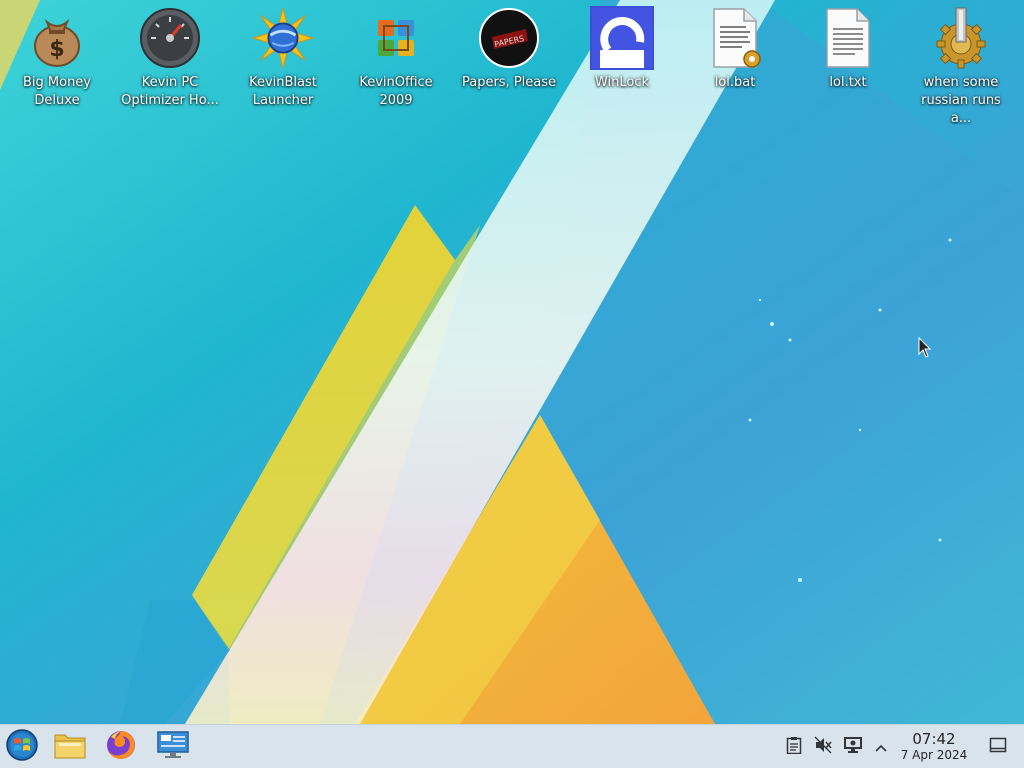 The height and width of the screenshot is (768, 1024). Describe the element at coordinates (396, 91) in the screenshot. I see `desktop-icon-label: KevinOffice 2009` at that location.